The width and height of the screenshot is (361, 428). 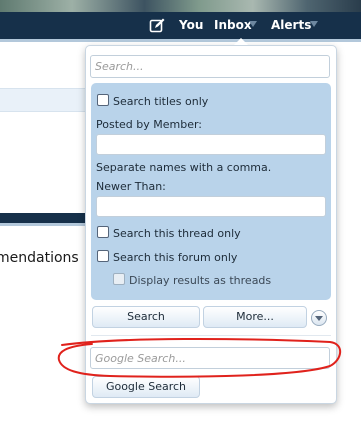 What do you see at coordinates (211, 335) in the screenshot?
I see `popup-divider` at bounding box center [211, 335].